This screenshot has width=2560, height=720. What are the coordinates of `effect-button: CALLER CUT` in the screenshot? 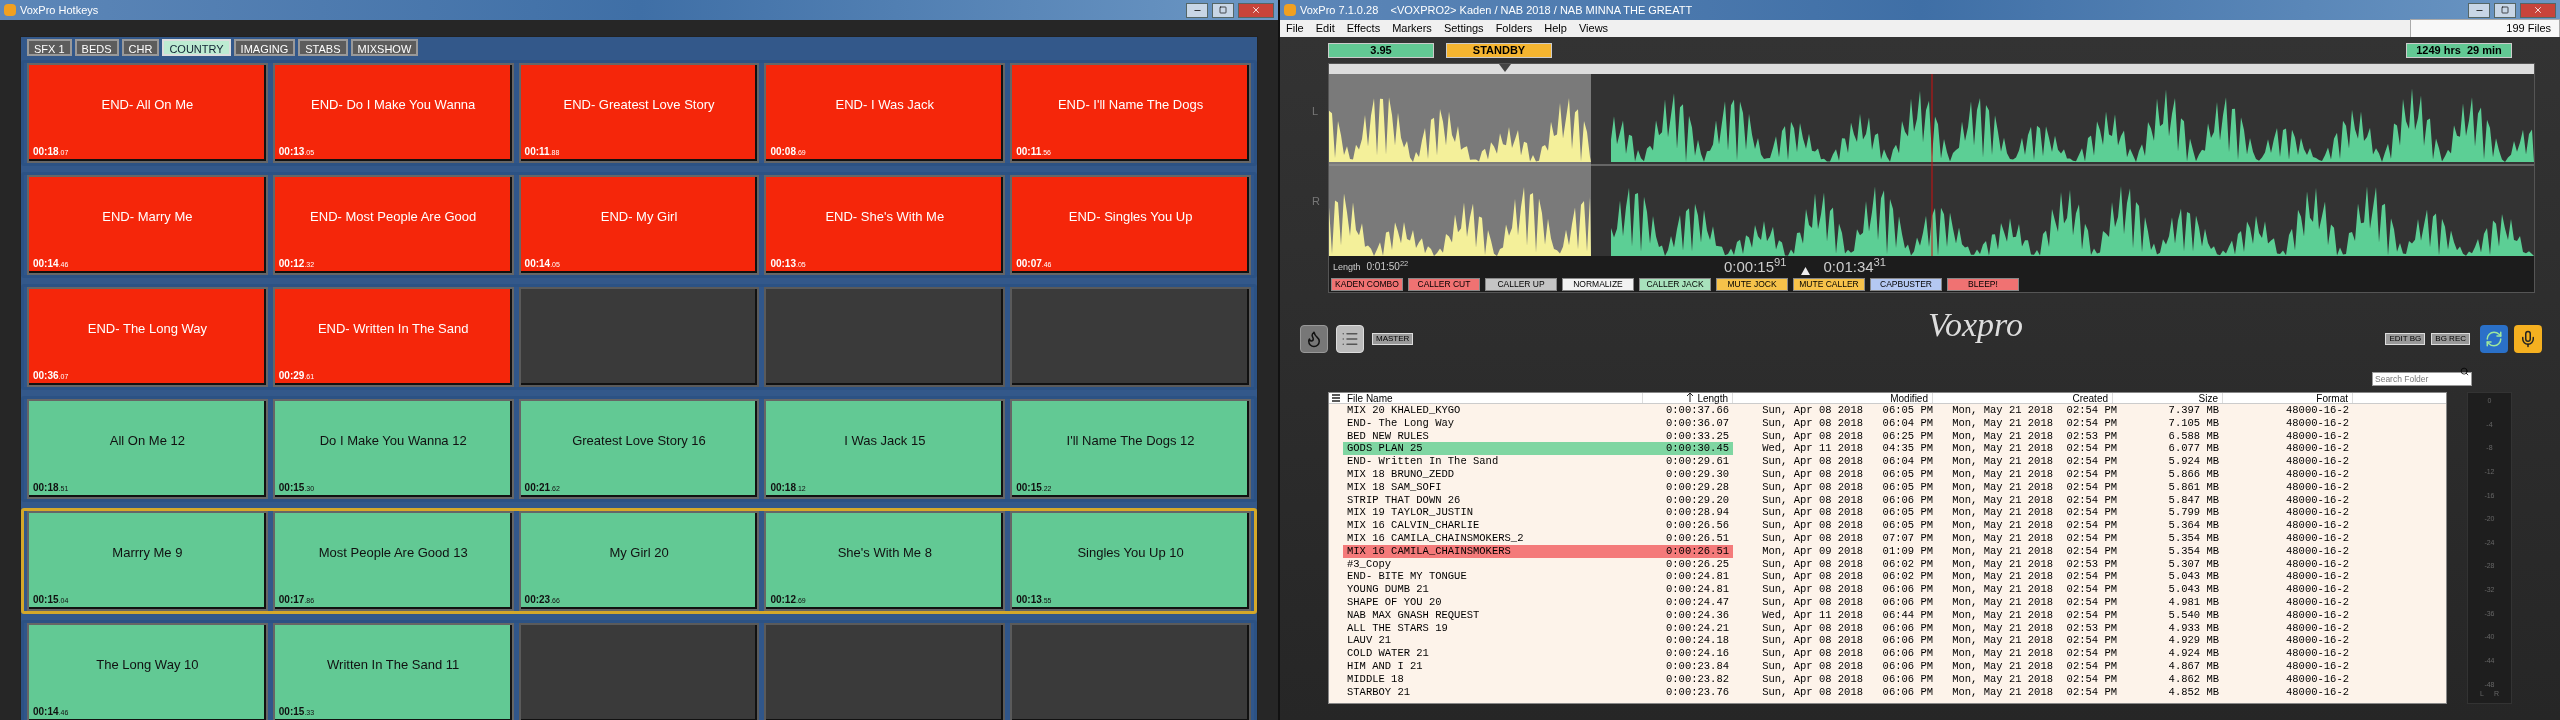 It's located at (1444, 284).